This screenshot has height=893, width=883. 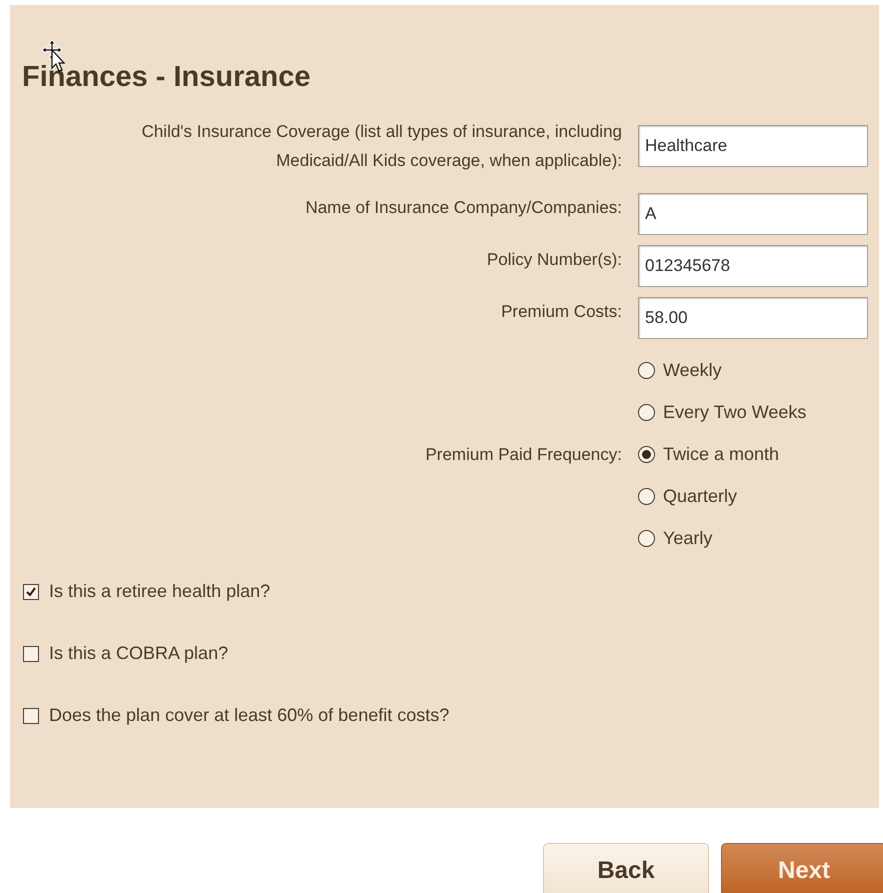 I want to click on back-button: Back, so click(x=626, y=868).